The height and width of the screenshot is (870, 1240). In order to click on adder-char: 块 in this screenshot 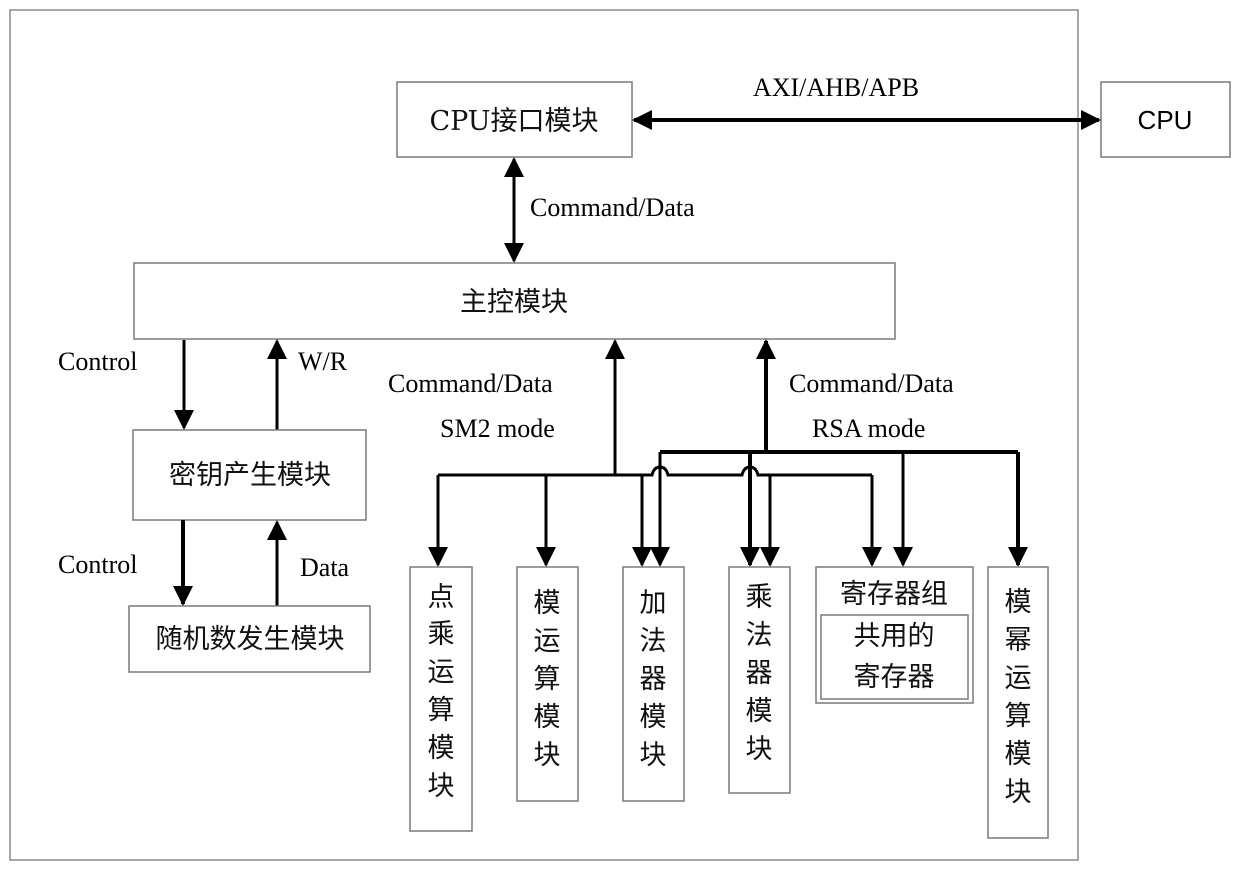, I will do `click(653, 755)`.